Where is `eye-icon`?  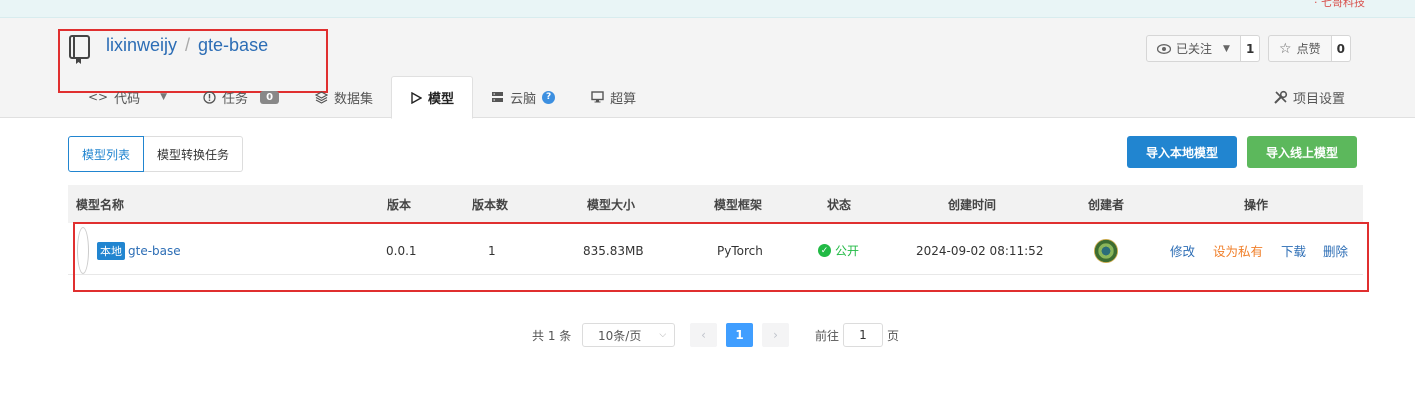 eye-icon is located at coordinates (1164, 48).